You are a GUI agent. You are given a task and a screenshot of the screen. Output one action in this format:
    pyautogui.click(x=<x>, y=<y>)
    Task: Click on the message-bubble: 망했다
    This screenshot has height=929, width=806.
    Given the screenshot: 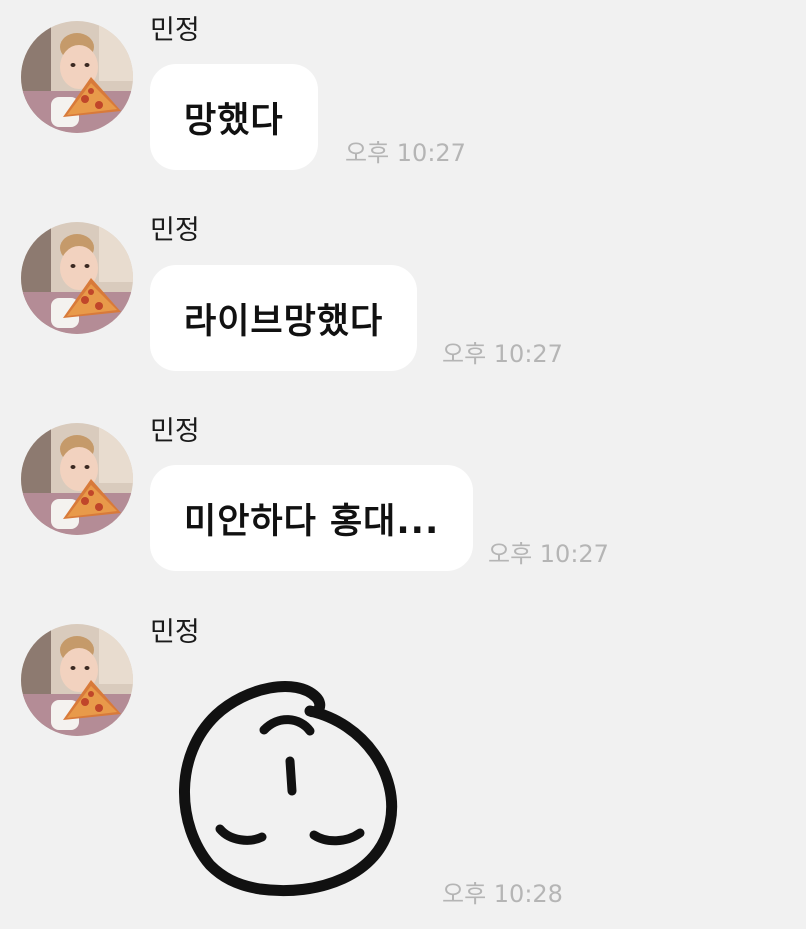 What is the action you would take?
    pyautogui.click(x=234, y=117)
    